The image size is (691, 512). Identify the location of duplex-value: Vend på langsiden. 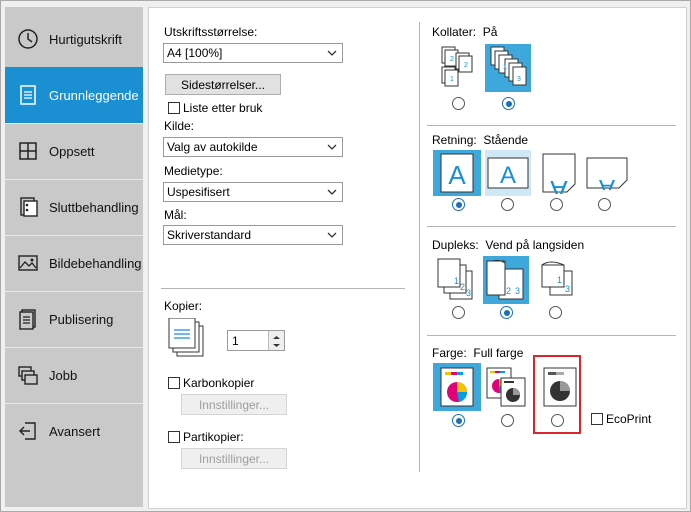
(535, 245).